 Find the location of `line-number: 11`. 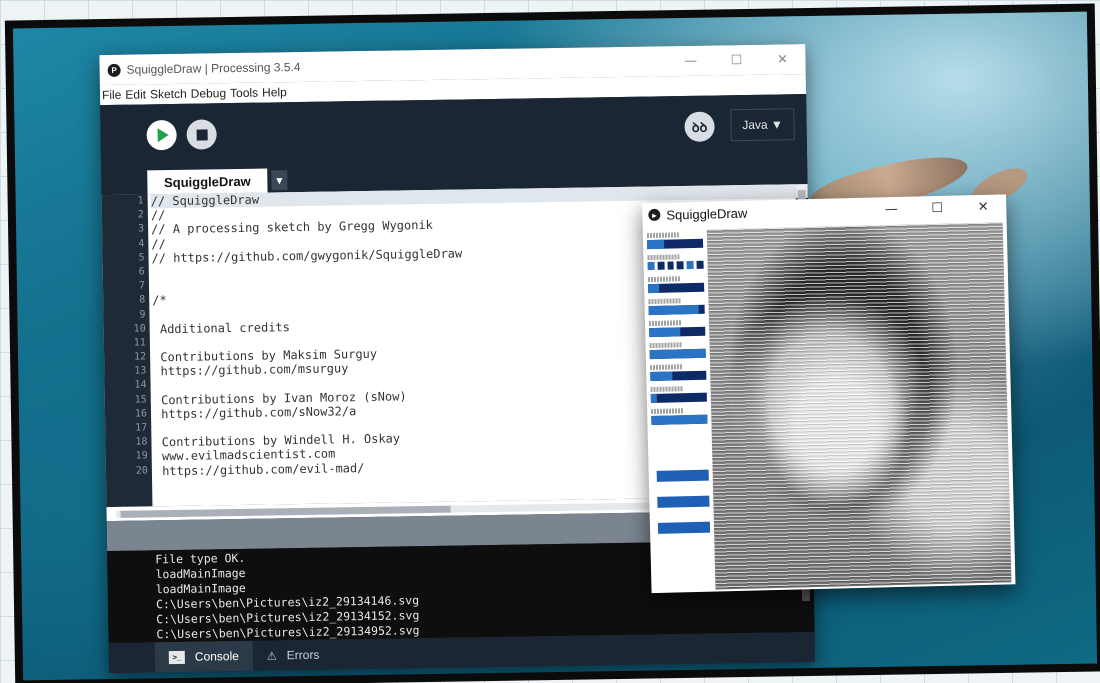

line-number: 11 is located at coordinates (139, 343).